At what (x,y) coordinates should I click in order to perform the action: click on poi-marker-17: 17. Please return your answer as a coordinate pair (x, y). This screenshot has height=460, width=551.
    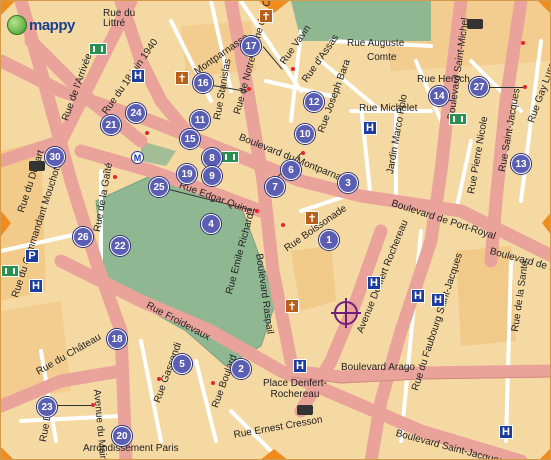
    Looking at the image, I should click on (251, 46).